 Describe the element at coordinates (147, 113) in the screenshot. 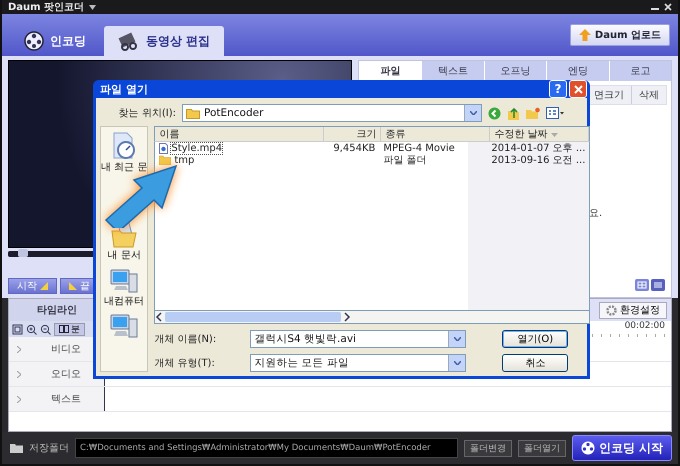

I see `look-in-label: 찾는 위치(I):` at that location.